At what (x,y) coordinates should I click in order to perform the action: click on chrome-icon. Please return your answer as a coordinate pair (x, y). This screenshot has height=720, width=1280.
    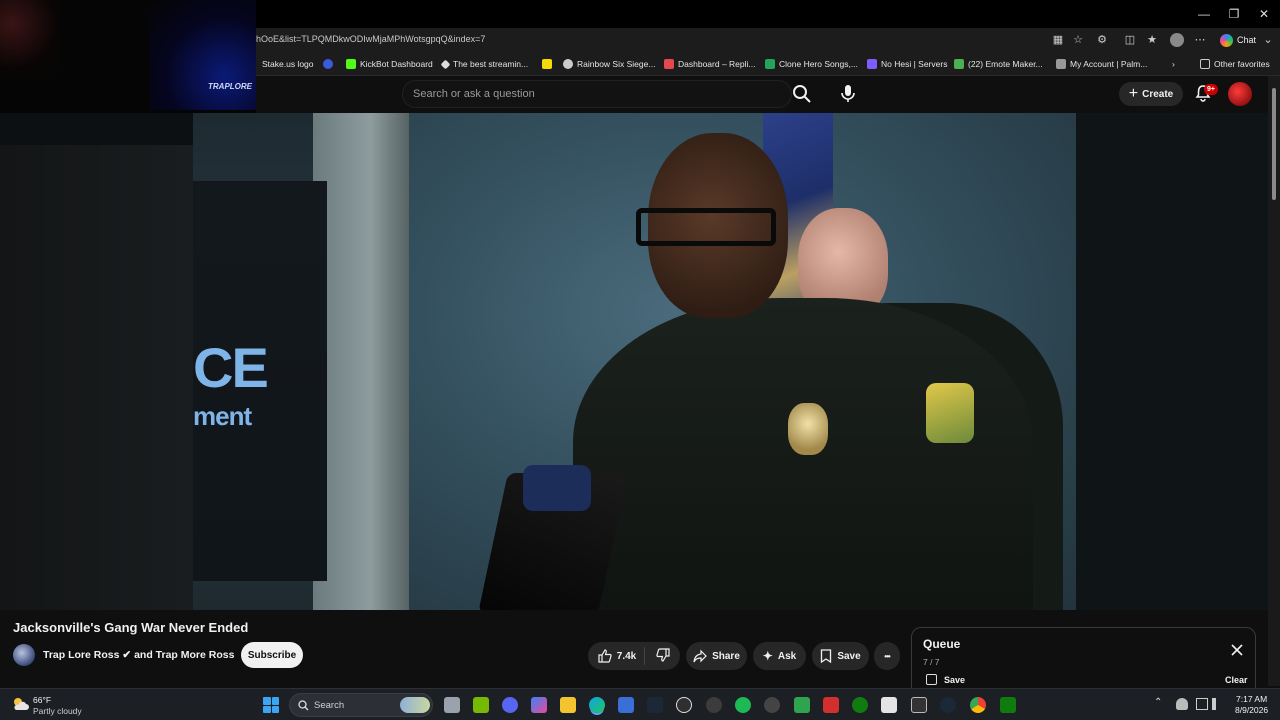
    Looking at the image, I should click on (978, 705).